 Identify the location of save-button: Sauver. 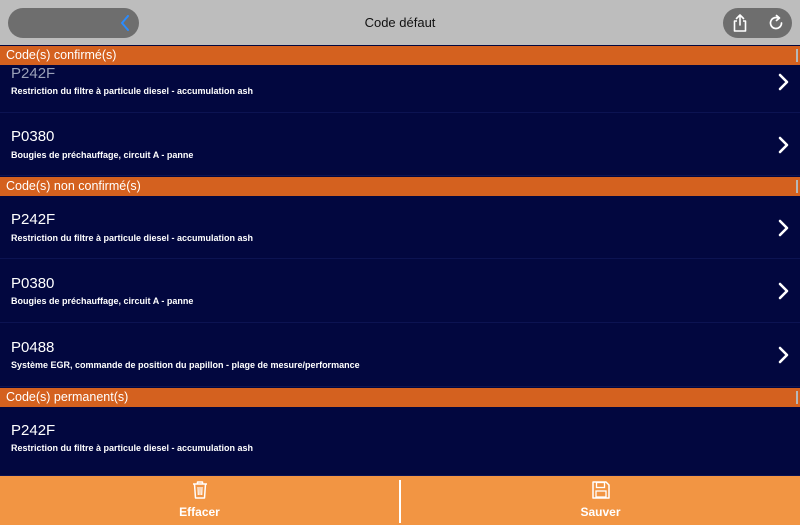
(600, 500).